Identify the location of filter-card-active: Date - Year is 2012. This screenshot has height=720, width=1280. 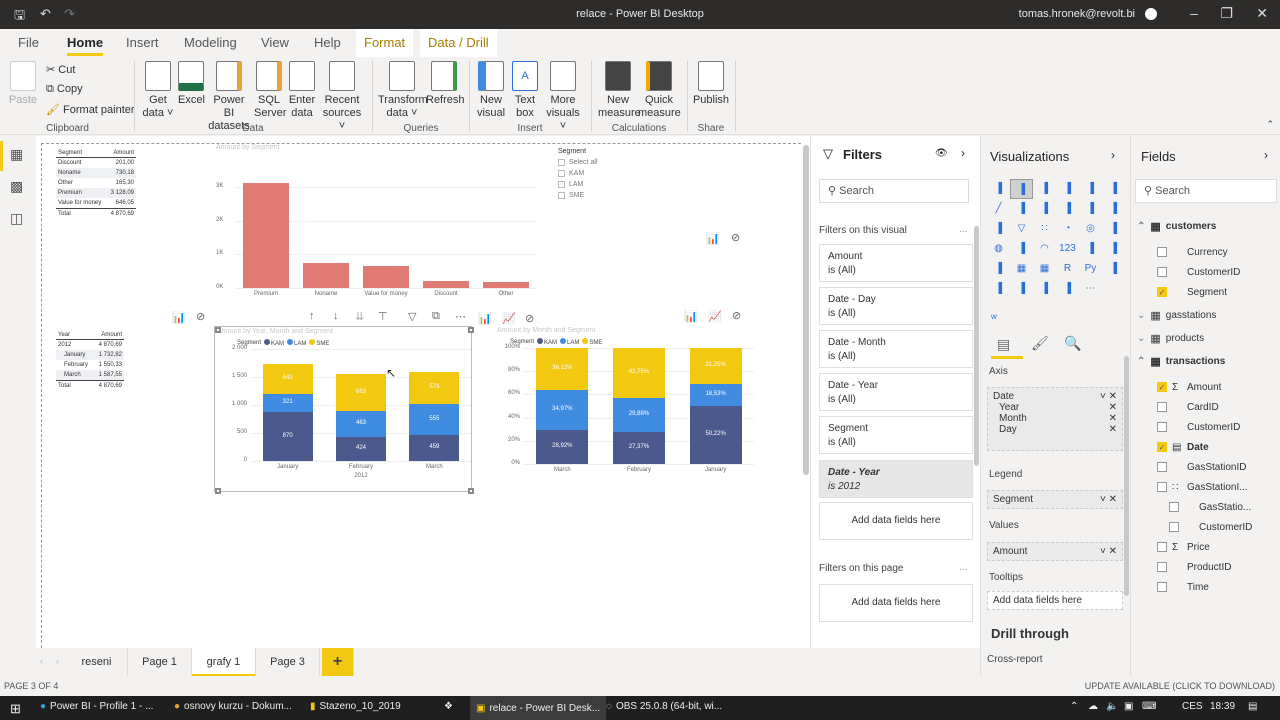
(896, 479).